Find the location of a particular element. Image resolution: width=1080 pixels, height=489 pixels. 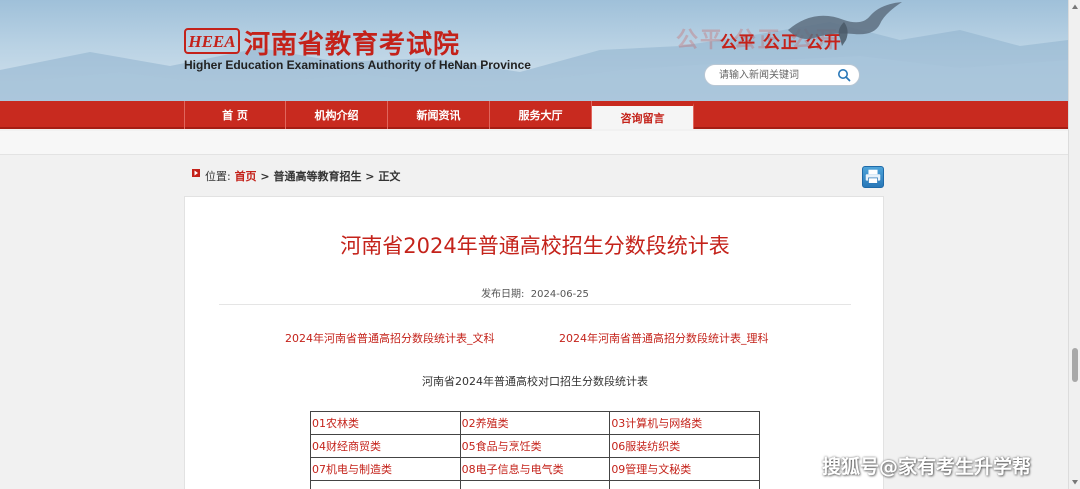

publish-date-label: 发布日期: is located at coordinates (503, 294).